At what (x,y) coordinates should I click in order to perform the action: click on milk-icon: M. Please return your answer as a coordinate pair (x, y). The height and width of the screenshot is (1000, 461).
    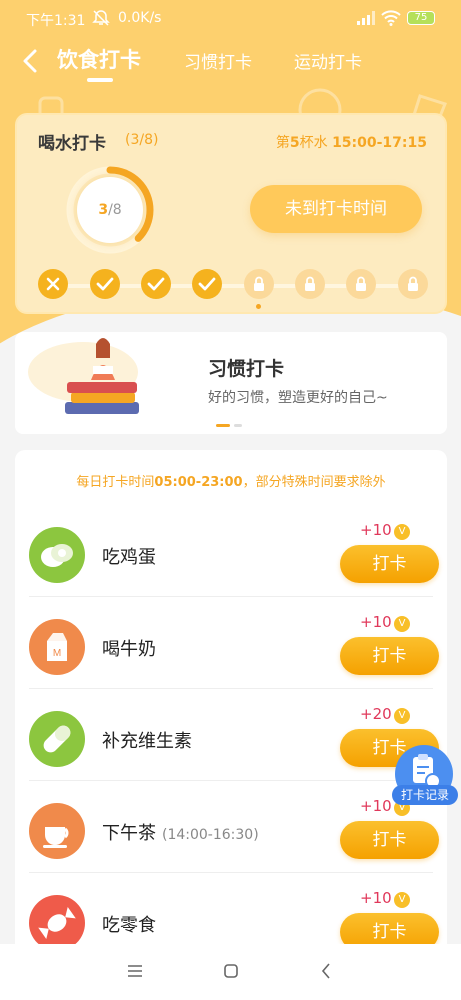
    Looking at the image, I should click on (57, 647).